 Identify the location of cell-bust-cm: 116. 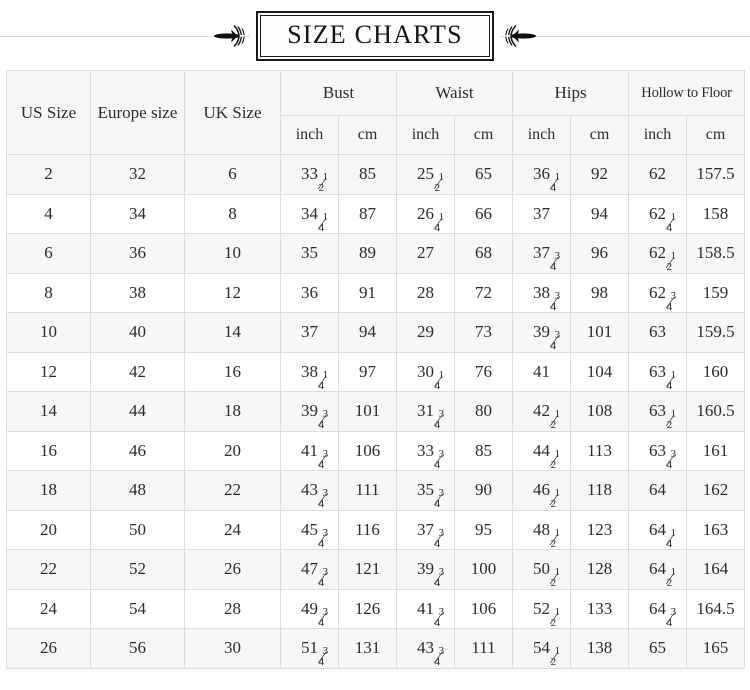
(367, 529).